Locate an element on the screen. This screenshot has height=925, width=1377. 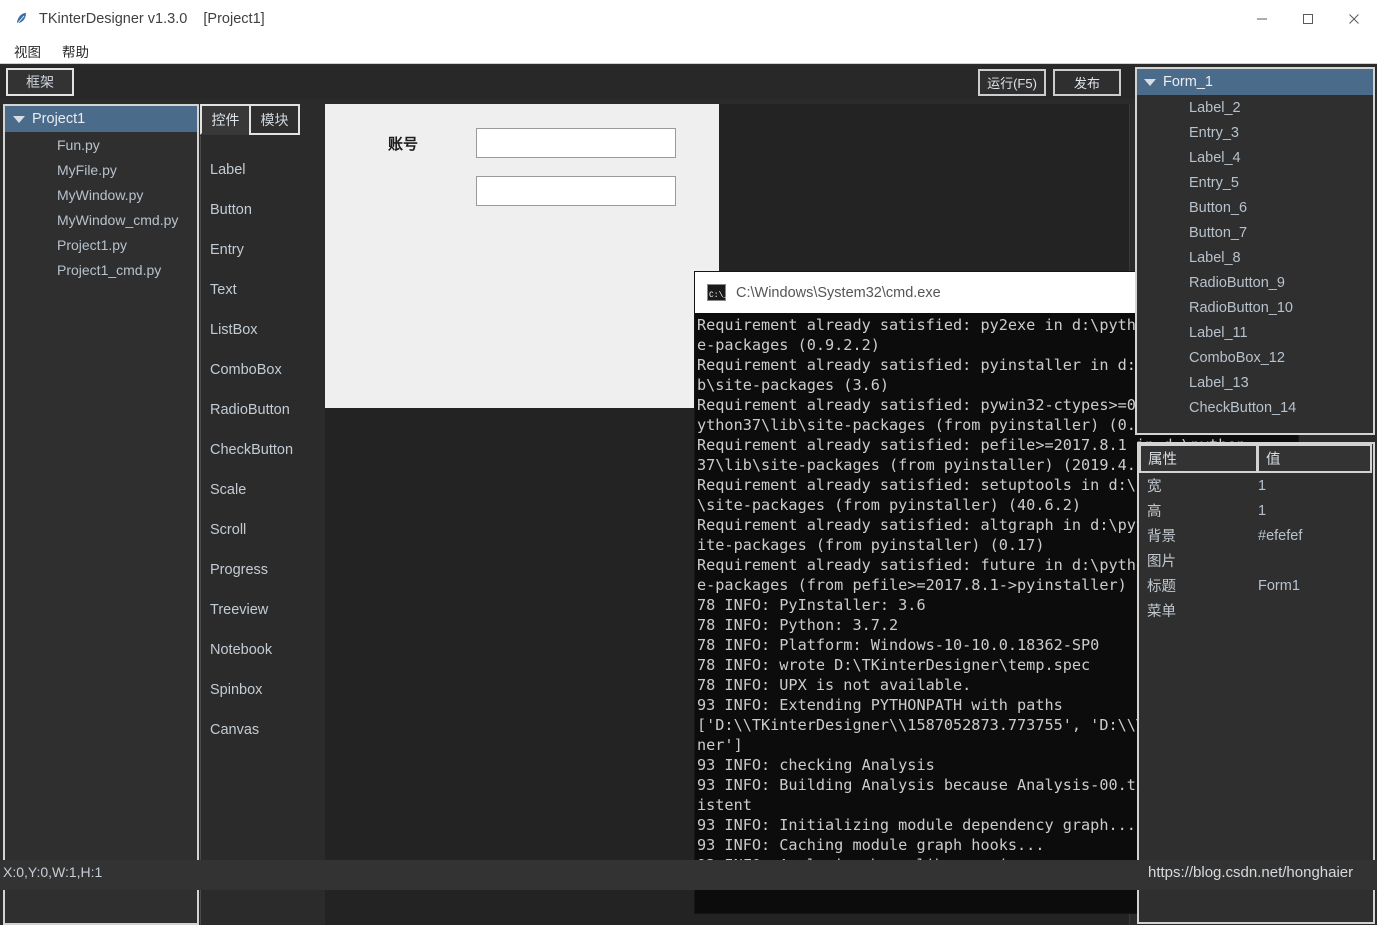
palette-item: Scale is located at coordinates (262, 490).